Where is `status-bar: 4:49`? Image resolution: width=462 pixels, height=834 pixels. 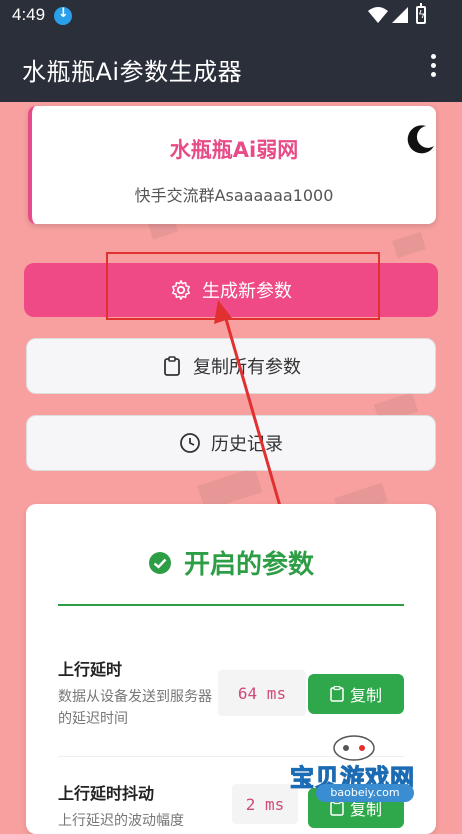 status-bar: 4:49 is located at coordinates (231, 15).